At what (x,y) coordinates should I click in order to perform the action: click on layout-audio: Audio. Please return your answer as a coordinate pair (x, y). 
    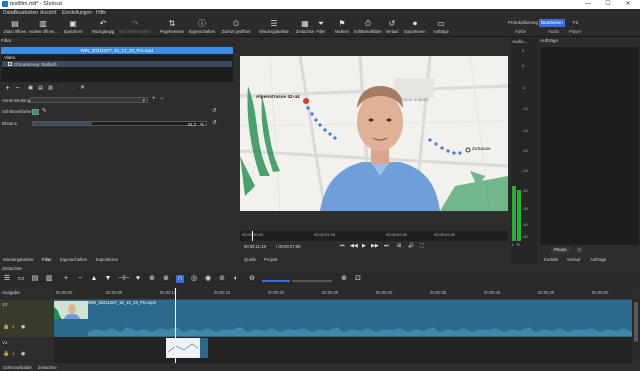
    Looking at the image, I should click on (553, 31).